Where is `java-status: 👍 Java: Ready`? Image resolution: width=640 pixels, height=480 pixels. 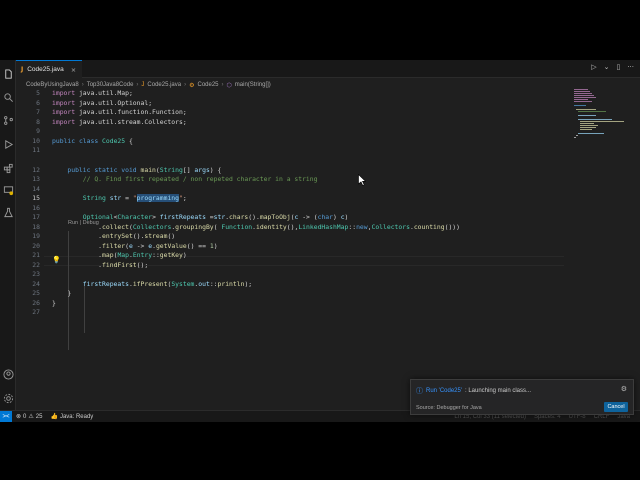
java-status: 👍 Java: Ready is located at coordinates (71, 417).